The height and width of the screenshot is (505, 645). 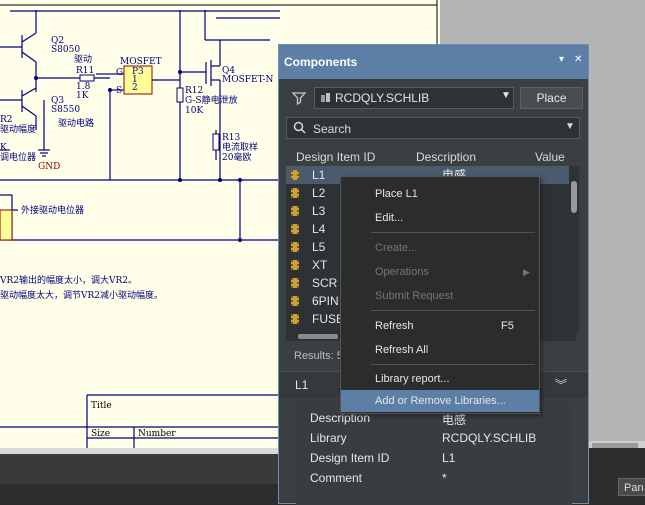 What do you see at coordinates (85, 71) in the screenshot?
I see `label-r11: R11` at bounding box center [85, 71].